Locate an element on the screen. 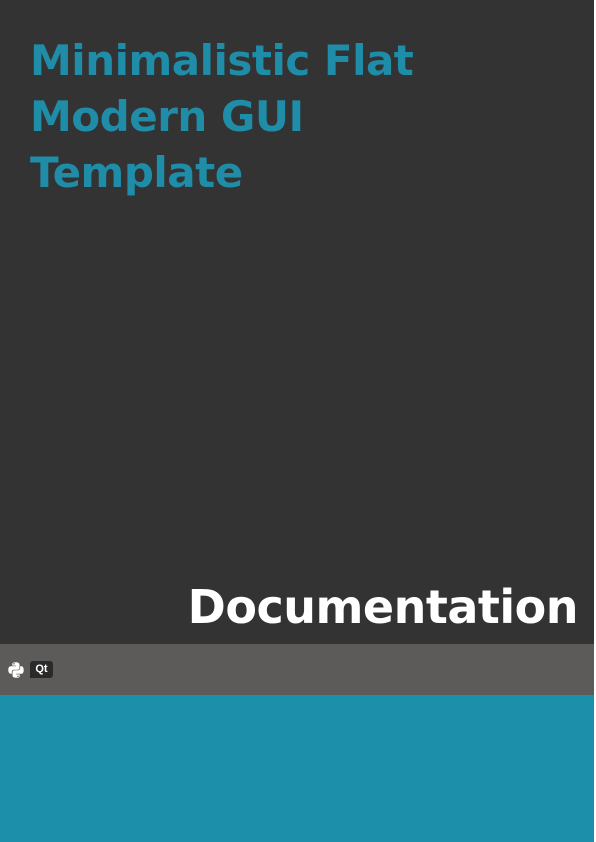 The width and height of the screenshot is (596, 842). title-line-1: Minimalistic Flat is located at coordinates (222, 60).